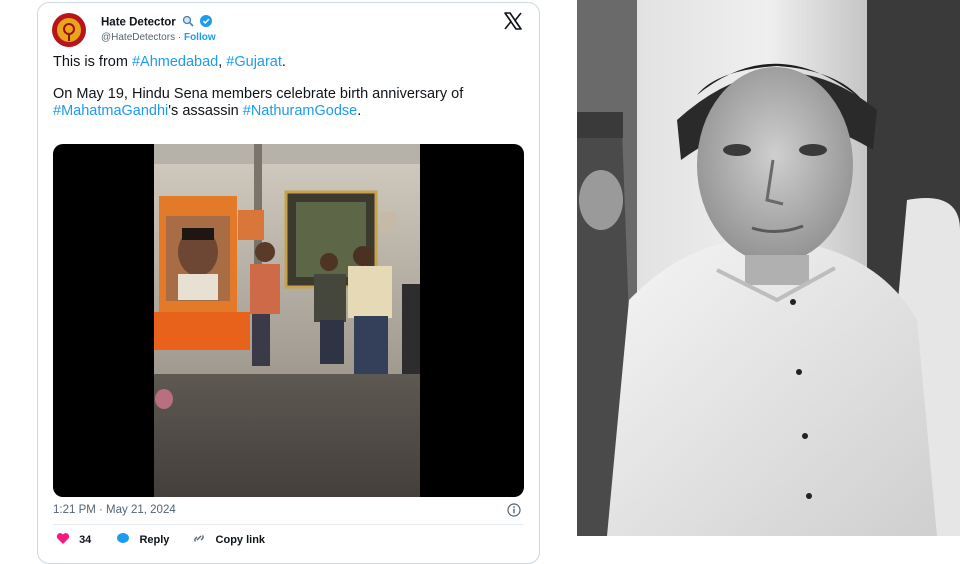 The image size is (960, 564). Describe the element at coordinates (110, 111) in the screenshot. I see `hashtag-mahatmagandhi: #MahatmaGandhi` at that location.